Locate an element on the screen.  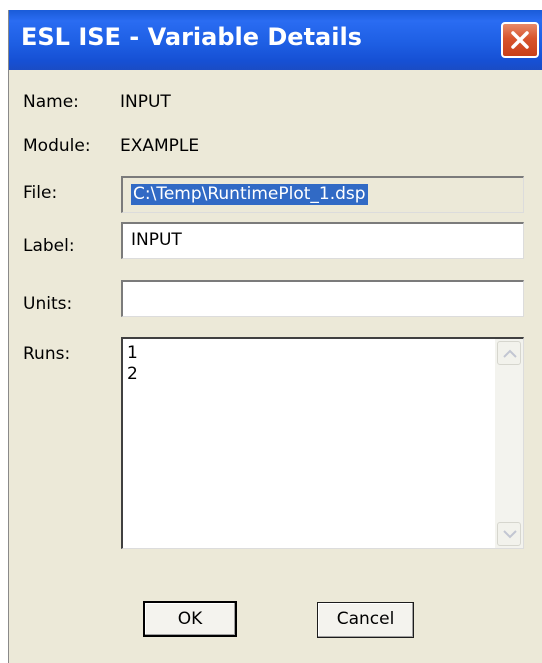
module-label: Module: is located at coordinates (57, 146).